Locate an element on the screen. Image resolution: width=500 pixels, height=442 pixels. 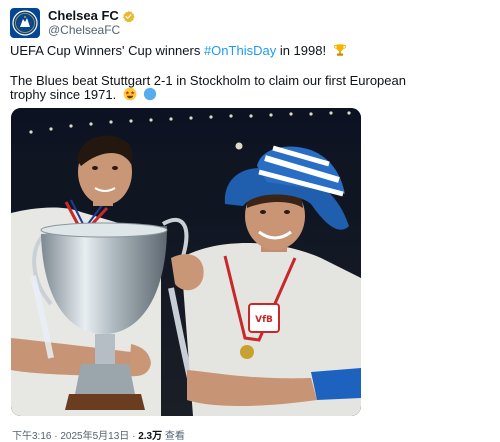
tweet-header: Chelsea FC @ChelseaFC is located at coordinates (72, 23).